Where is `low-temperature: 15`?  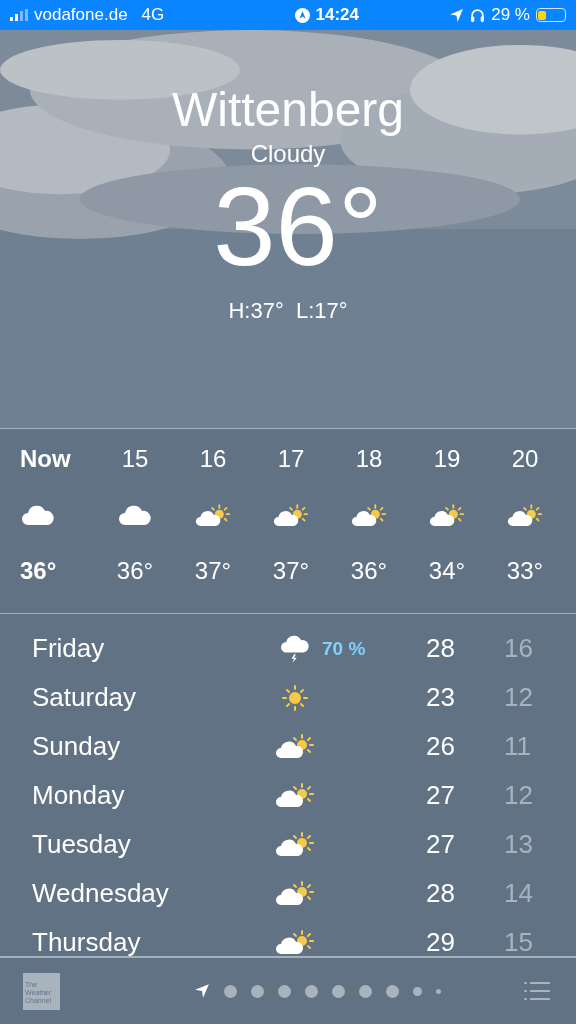
low-temperature: 15 is located at coordinates (518, 942).